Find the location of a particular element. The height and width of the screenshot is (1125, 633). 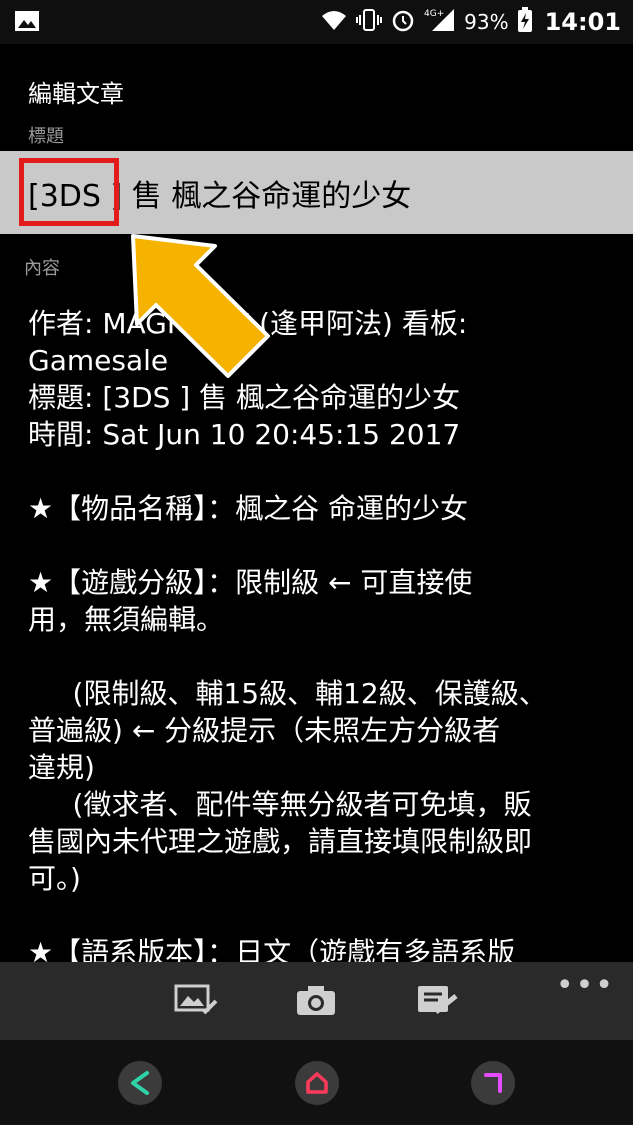

page-title: 編輯文章 is located at coordinates (76, 94).